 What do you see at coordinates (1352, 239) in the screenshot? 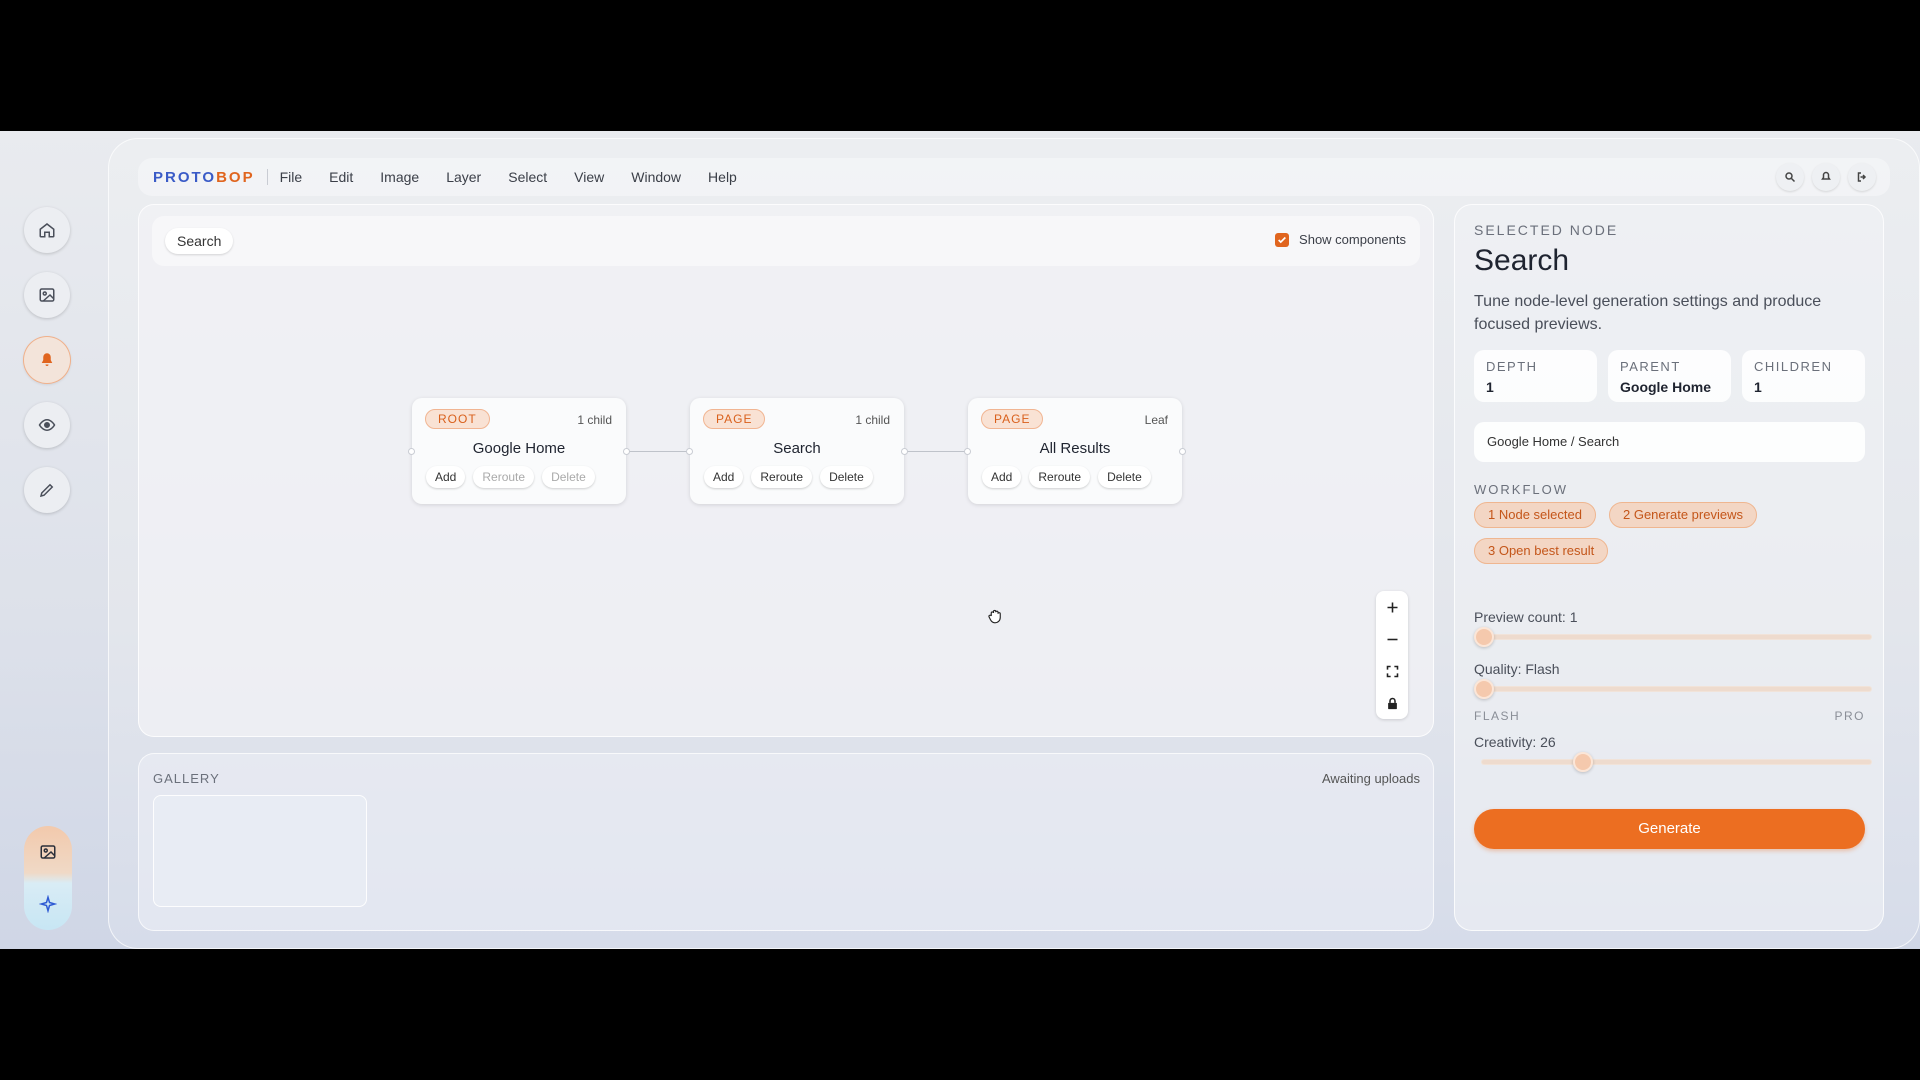
I see `show-components-label: Show components` at bounding box center [1352, 239].